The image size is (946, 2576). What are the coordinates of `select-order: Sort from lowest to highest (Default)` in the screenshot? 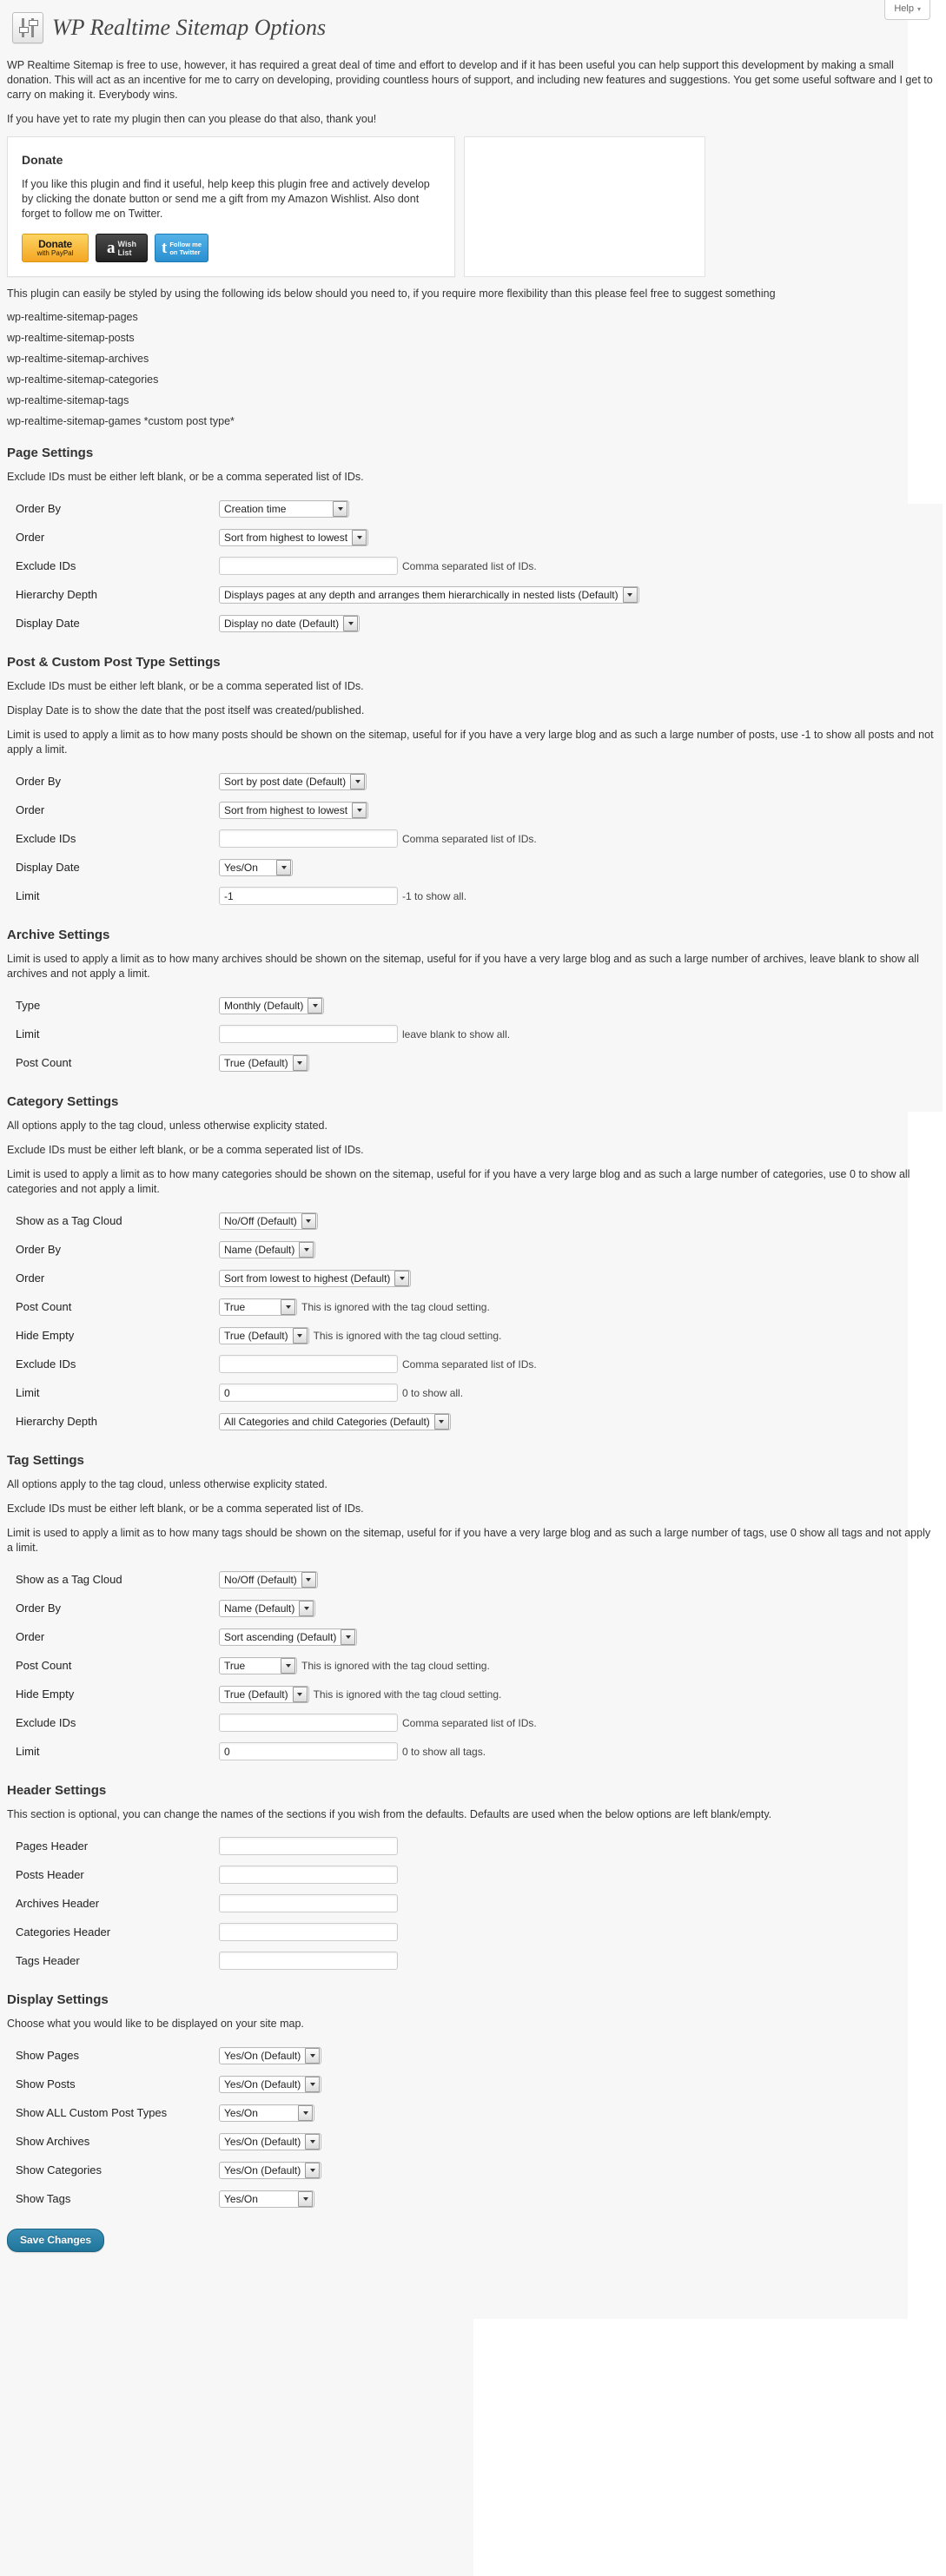 It's located at (315, 1278).